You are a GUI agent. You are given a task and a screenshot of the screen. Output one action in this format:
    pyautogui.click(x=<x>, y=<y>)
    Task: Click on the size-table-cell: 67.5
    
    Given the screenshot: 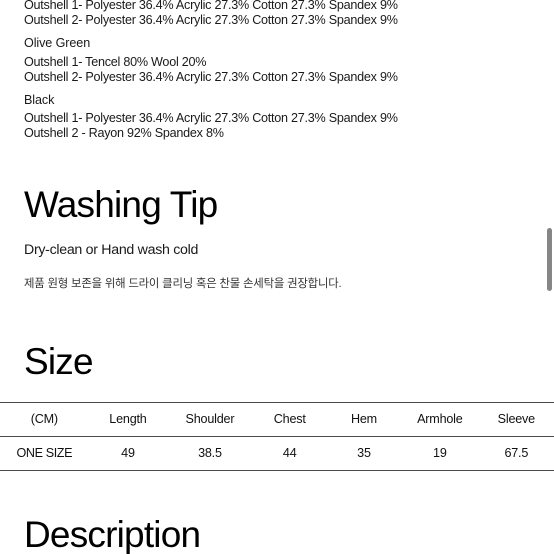 What is the action you would take?
    pyautogui.click(x=516, y=453)
    